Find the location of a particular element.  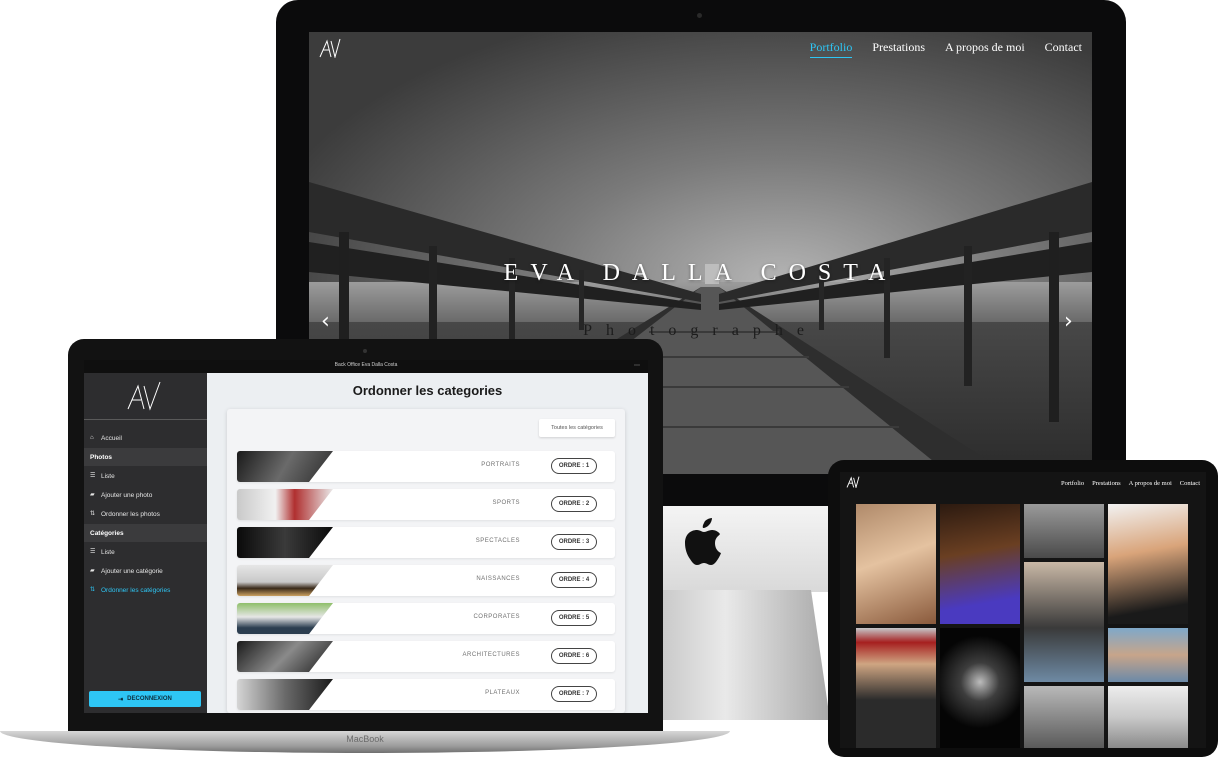

table-row: SPECTACLES ORDRE : 3 is located at coordinates (426, 542).